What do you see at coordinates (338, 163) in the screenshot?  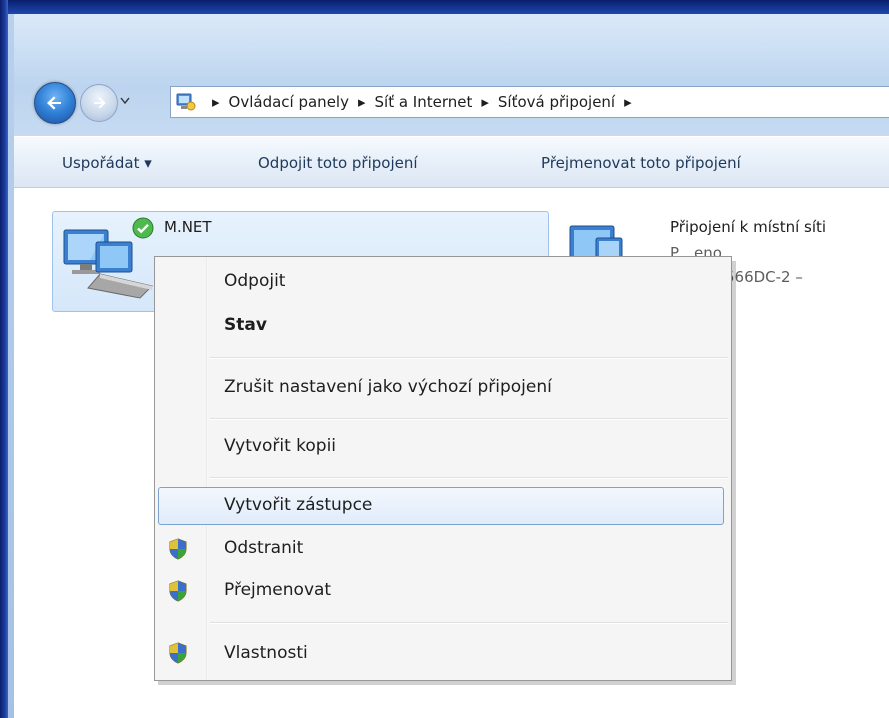 I see `disconnect-connection-button: Odpojit toto připojení` at bounding box center [338, 163].